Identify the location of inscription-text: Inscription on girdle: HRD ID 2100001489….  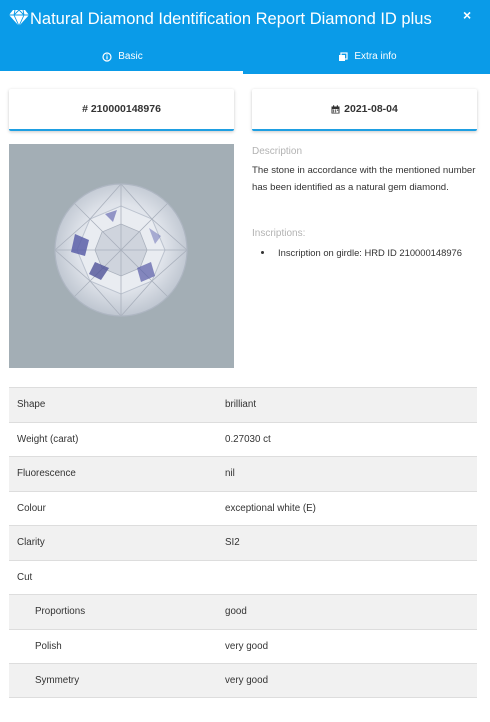
(370, 252).